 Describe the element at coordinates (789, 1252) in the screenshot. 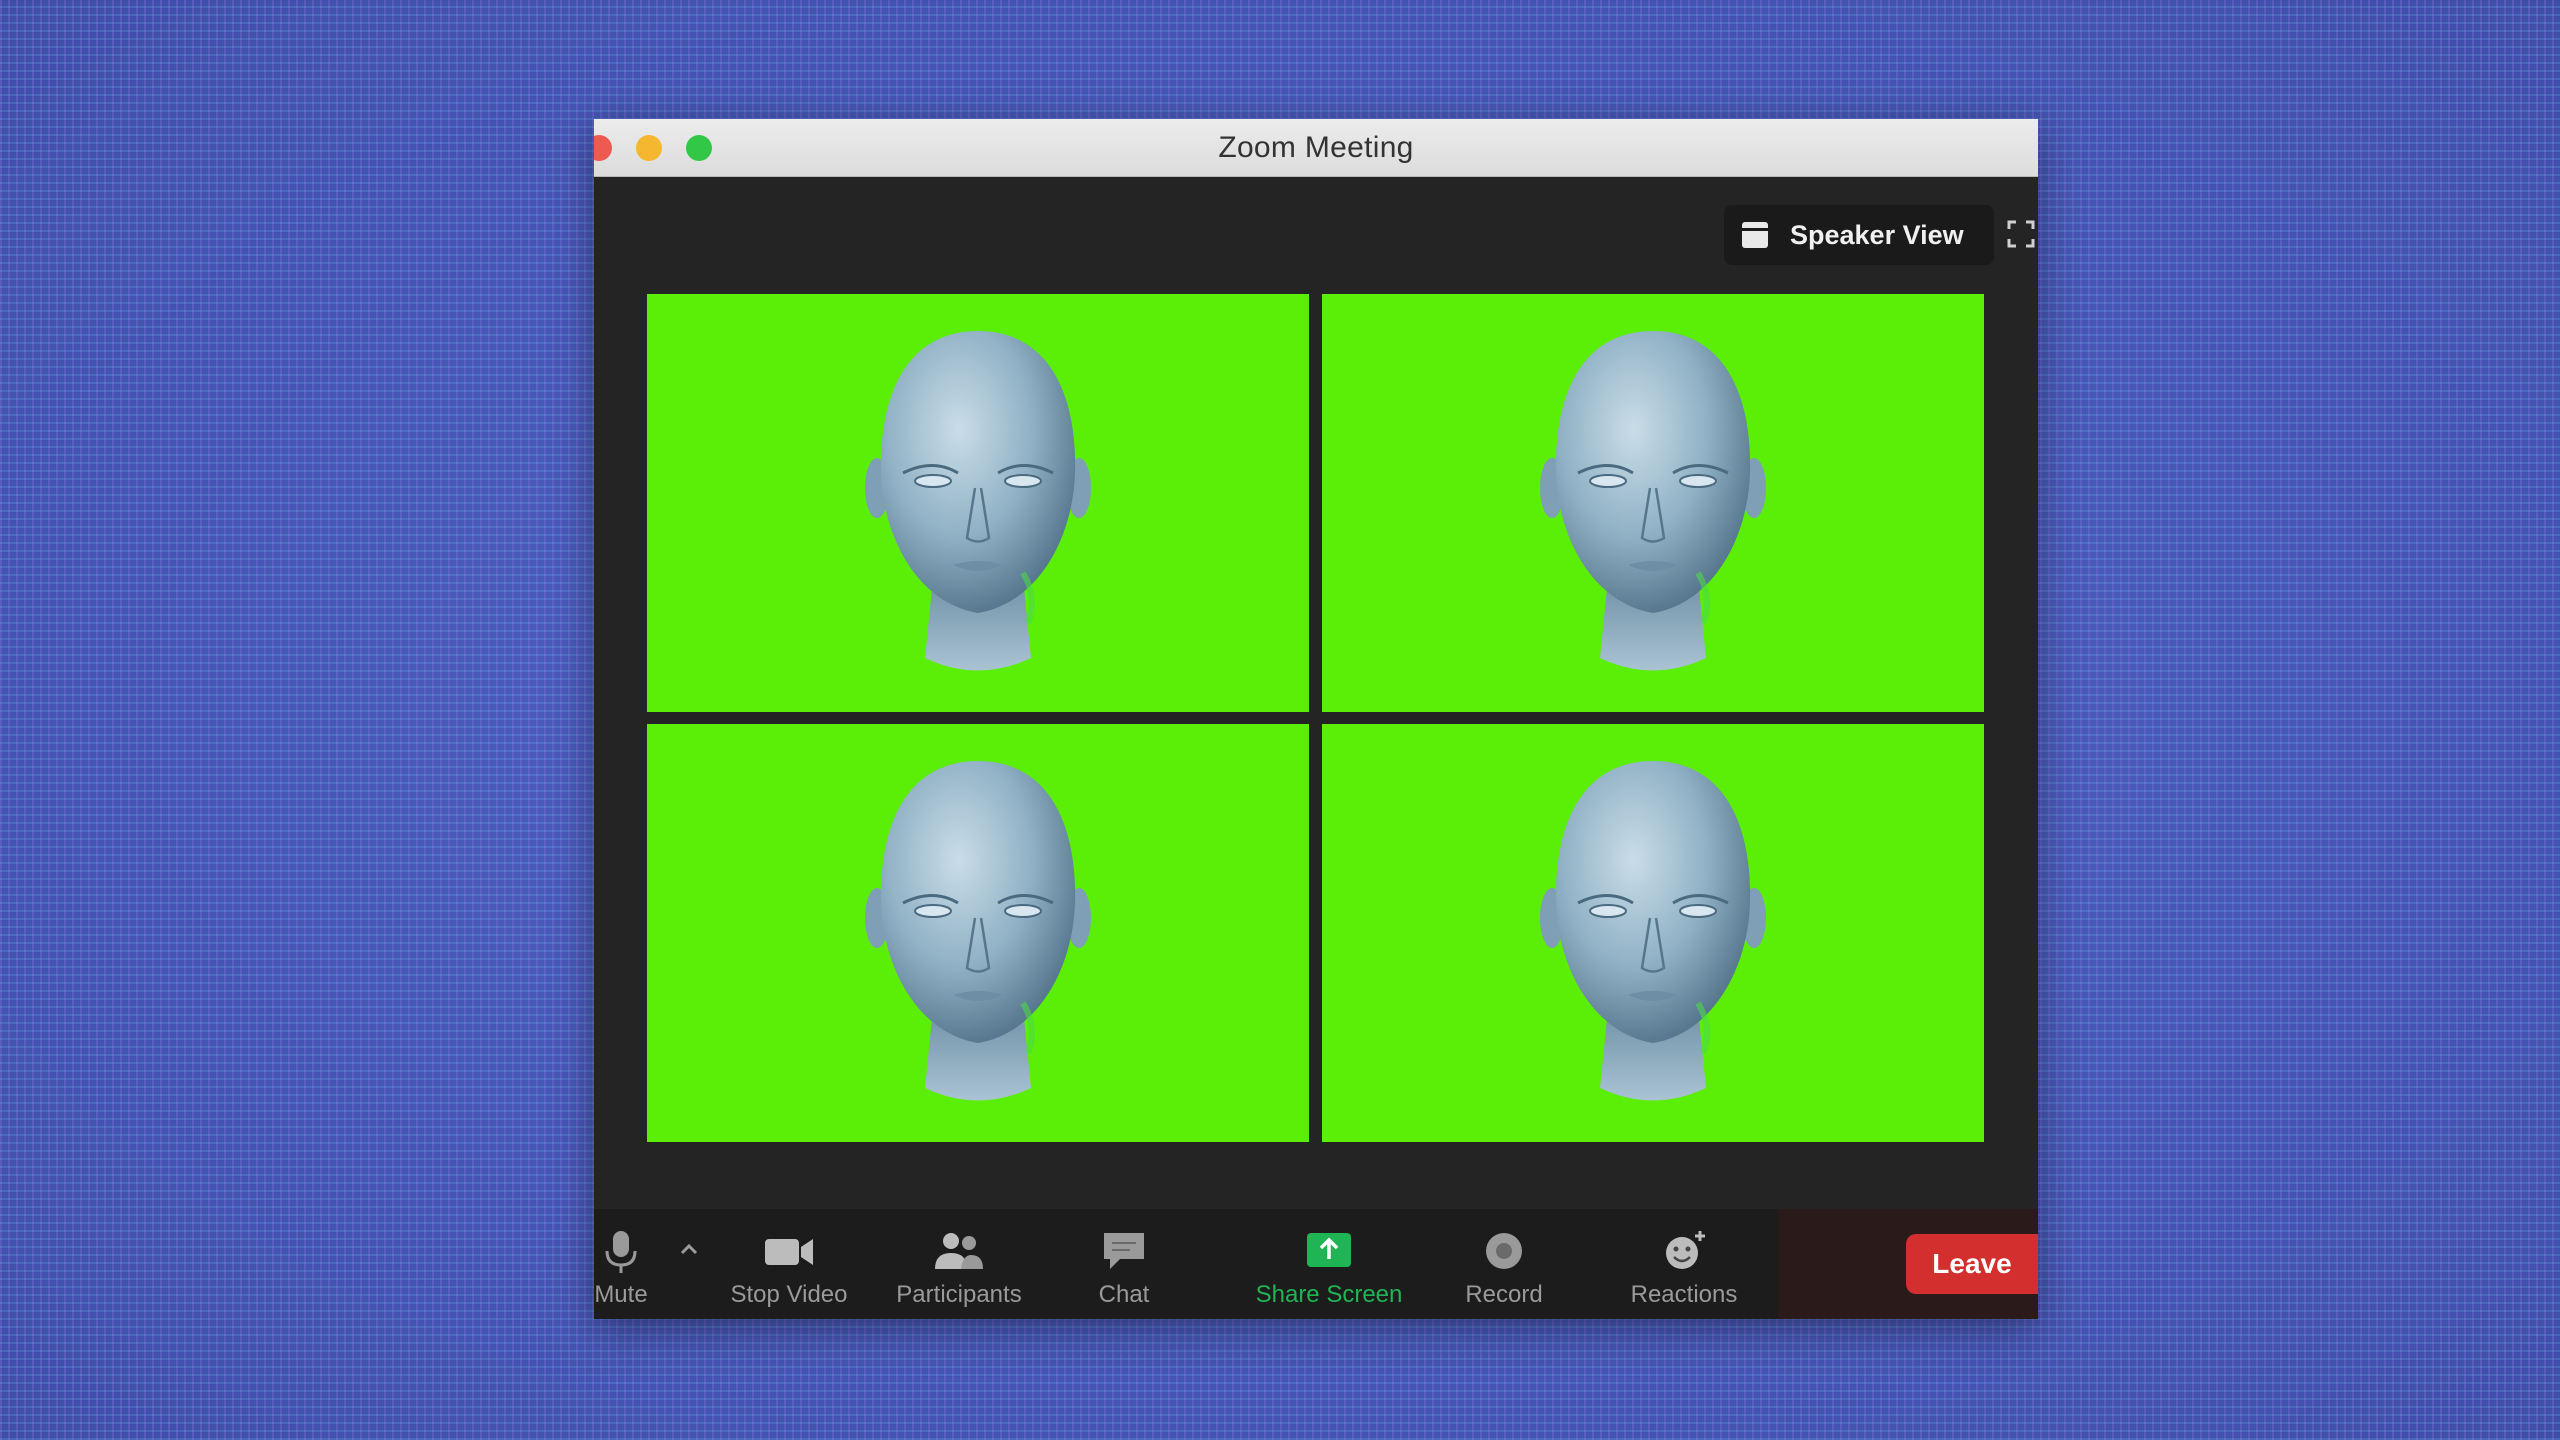

I see `video-camera-icon` at that location.